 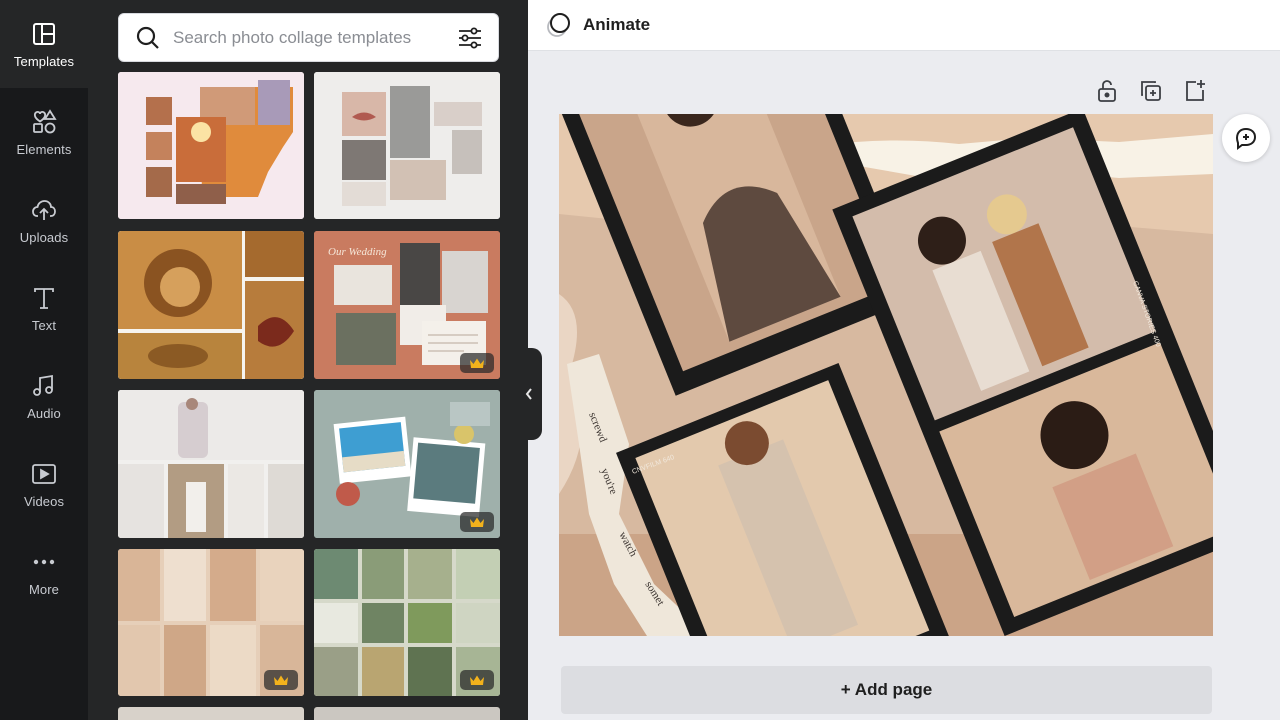 I want to click on add-comment-button, so click(x=1246, y=138).